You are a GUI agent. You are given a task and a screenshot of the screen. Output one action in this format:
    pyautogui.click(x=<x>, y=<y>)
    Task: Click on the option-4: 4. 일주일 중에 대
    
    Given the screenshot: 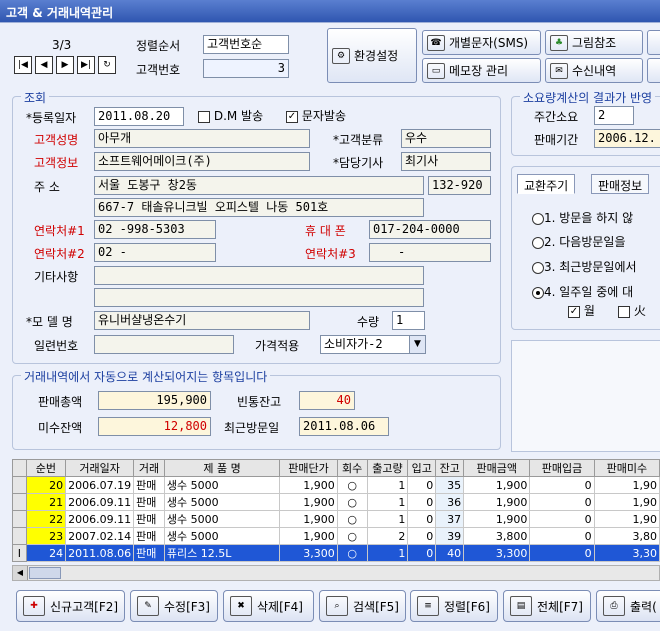 What is the action you would take?
    pyautogui.click(x=582, y=291)
    